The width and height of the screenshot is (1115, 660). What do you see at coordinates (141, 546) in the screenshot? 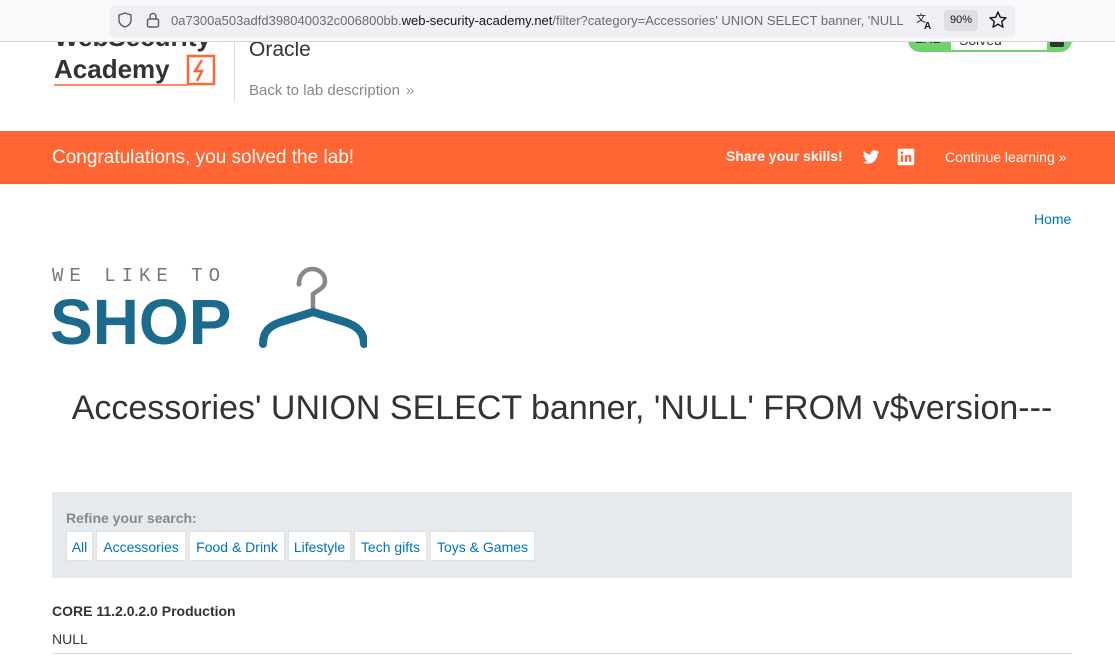
I see `filter-link-accessories: Accessories` at bounding box center [141, 546].